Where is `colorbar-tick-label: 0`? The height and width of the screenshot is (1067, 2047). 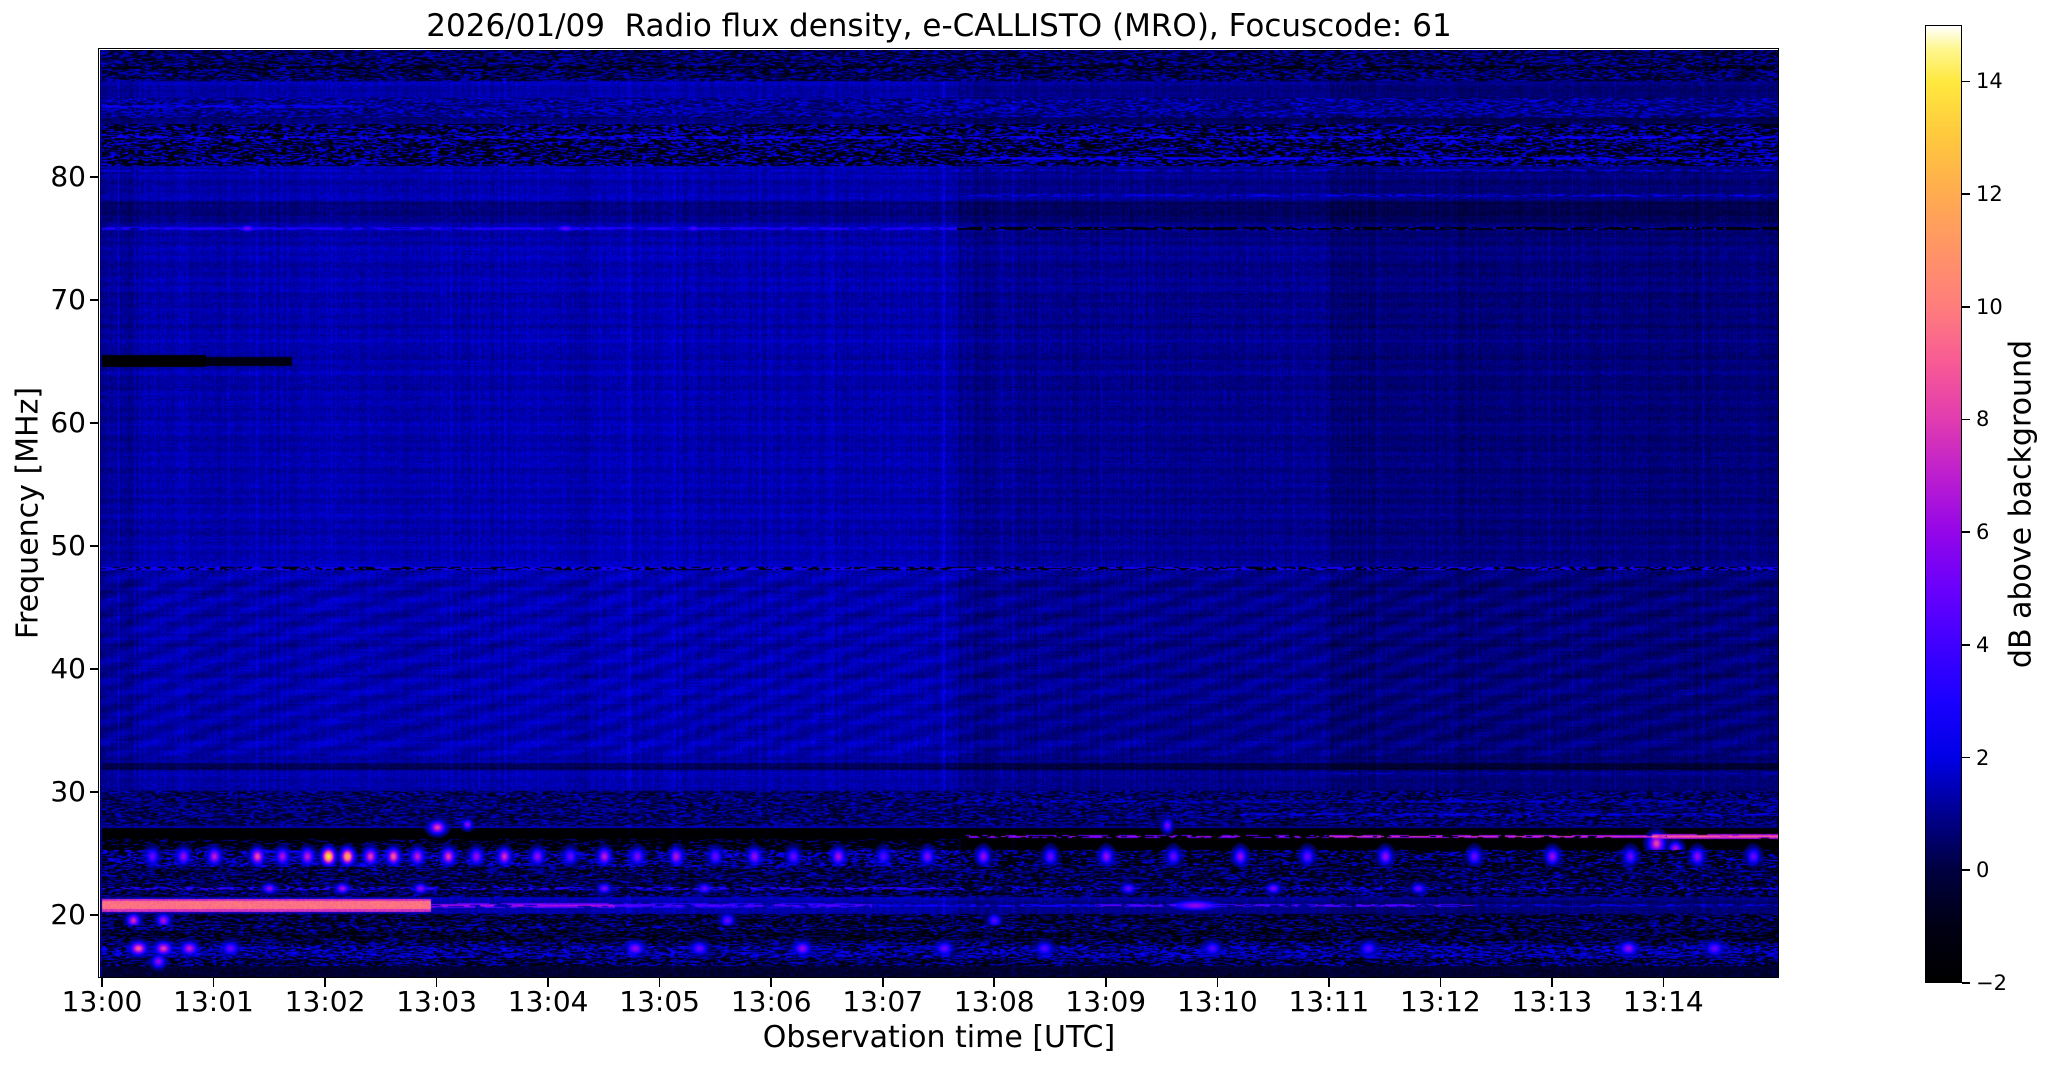 colorbar-tick-label: 0 is located at coordinates (1983, 870).